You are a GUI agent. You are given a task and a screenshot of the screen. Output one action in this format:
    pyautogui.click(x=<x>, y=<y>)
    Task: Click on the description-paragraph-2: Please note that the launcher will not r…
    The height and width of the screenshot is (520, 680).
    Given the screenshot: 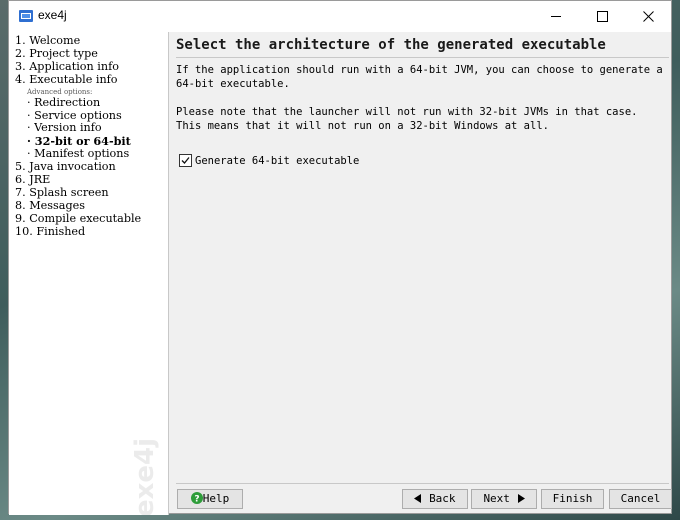 What is the action you would take?
    pyautogui.click(x=406, y=119)
    